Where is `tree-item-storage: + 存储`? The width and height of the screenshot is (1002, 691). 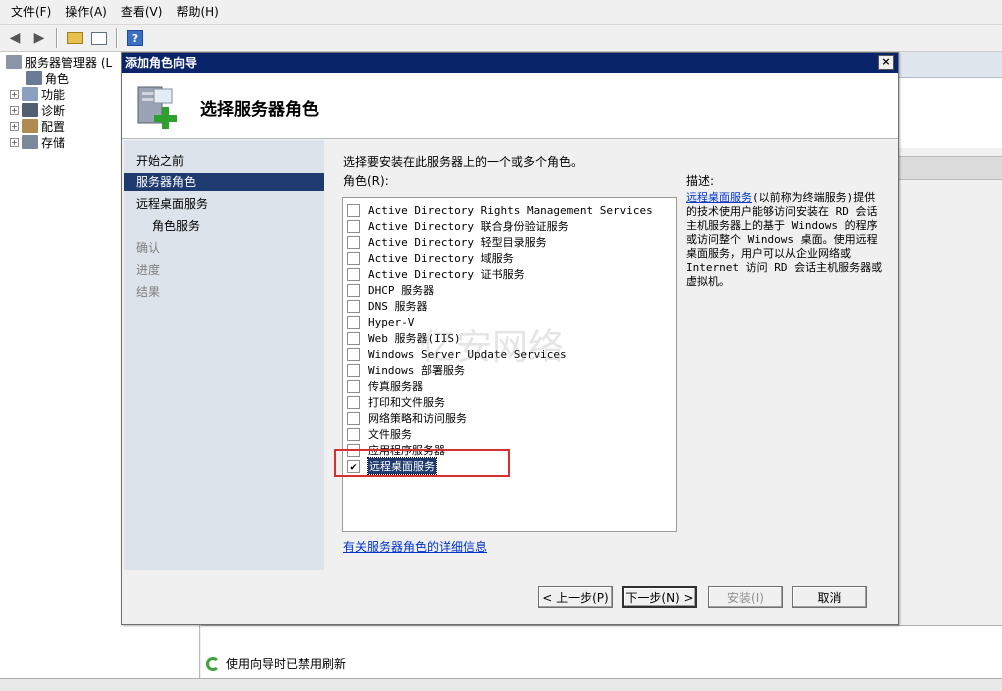 tree-item-storage: + 存储 is located at coordinates (37, 142).